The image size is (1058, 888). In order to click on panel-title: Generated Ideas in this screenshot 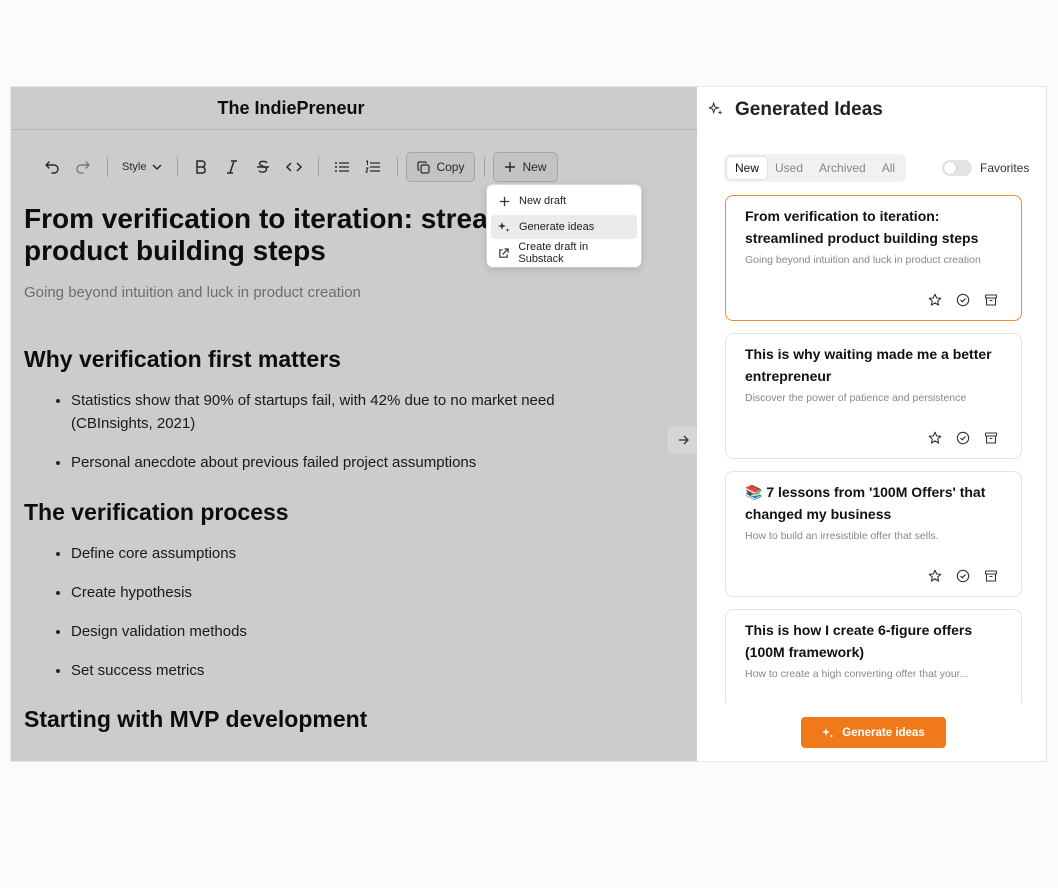, I will do `click(809, 109)`.